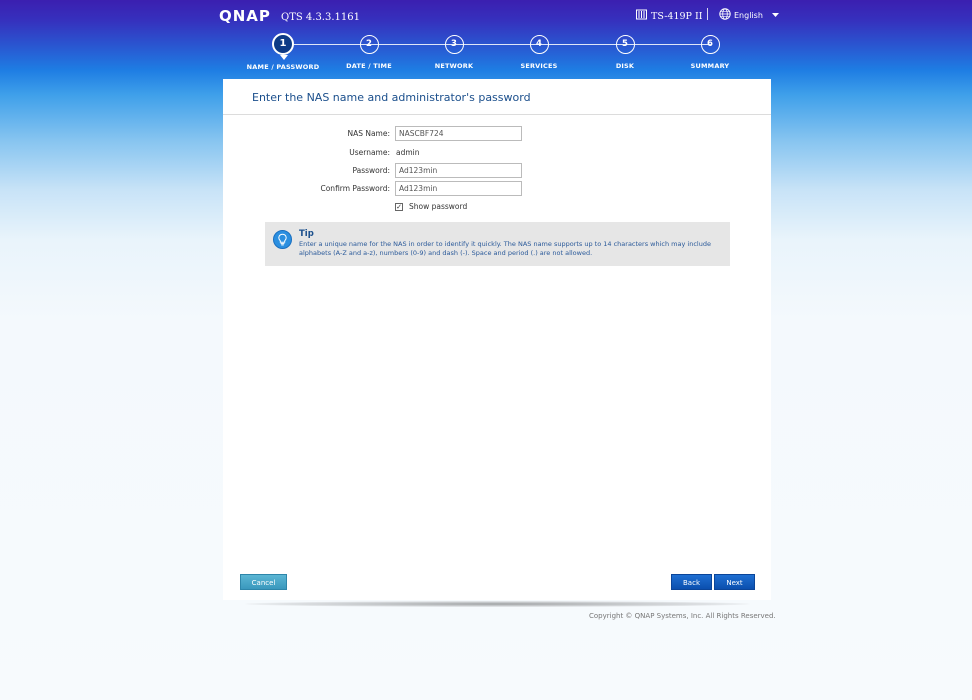 The image size is (972, 700). I want to click on show-password-label: Show password, so click(438, 206).